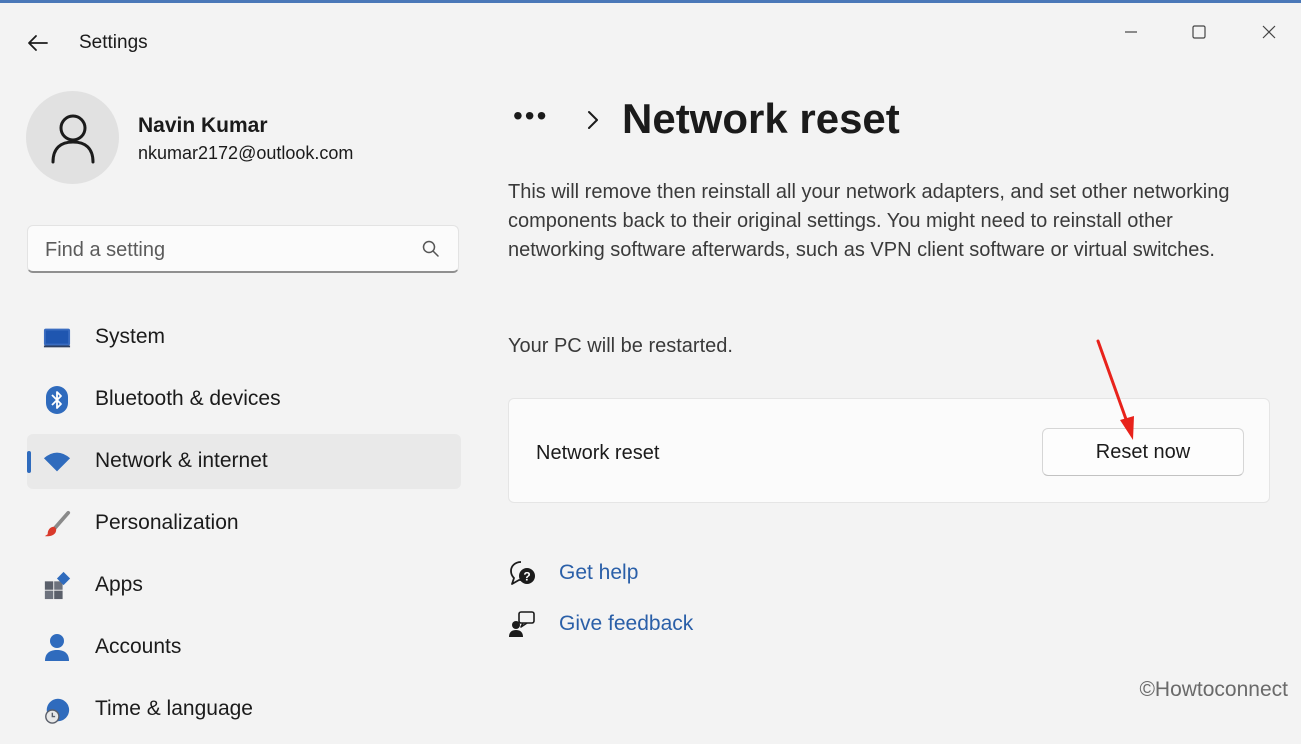 The height and width of the screenshot is (744, 1301). What do you see at coordinates (57, 524) in the screenshot?
I see `brush-icon` at bounding box center [57, 524].